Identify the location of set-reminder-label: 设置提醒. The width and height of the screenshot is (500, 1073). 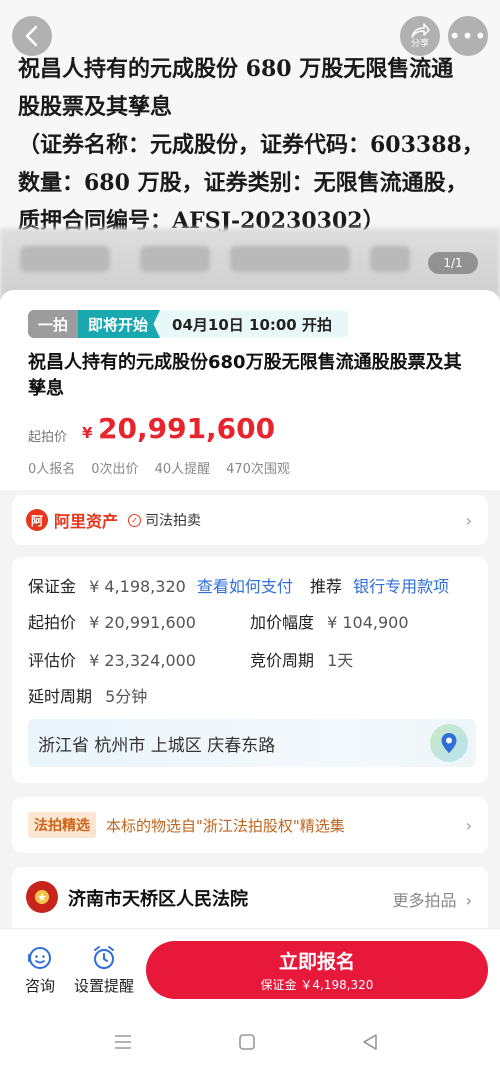
(104, 986).